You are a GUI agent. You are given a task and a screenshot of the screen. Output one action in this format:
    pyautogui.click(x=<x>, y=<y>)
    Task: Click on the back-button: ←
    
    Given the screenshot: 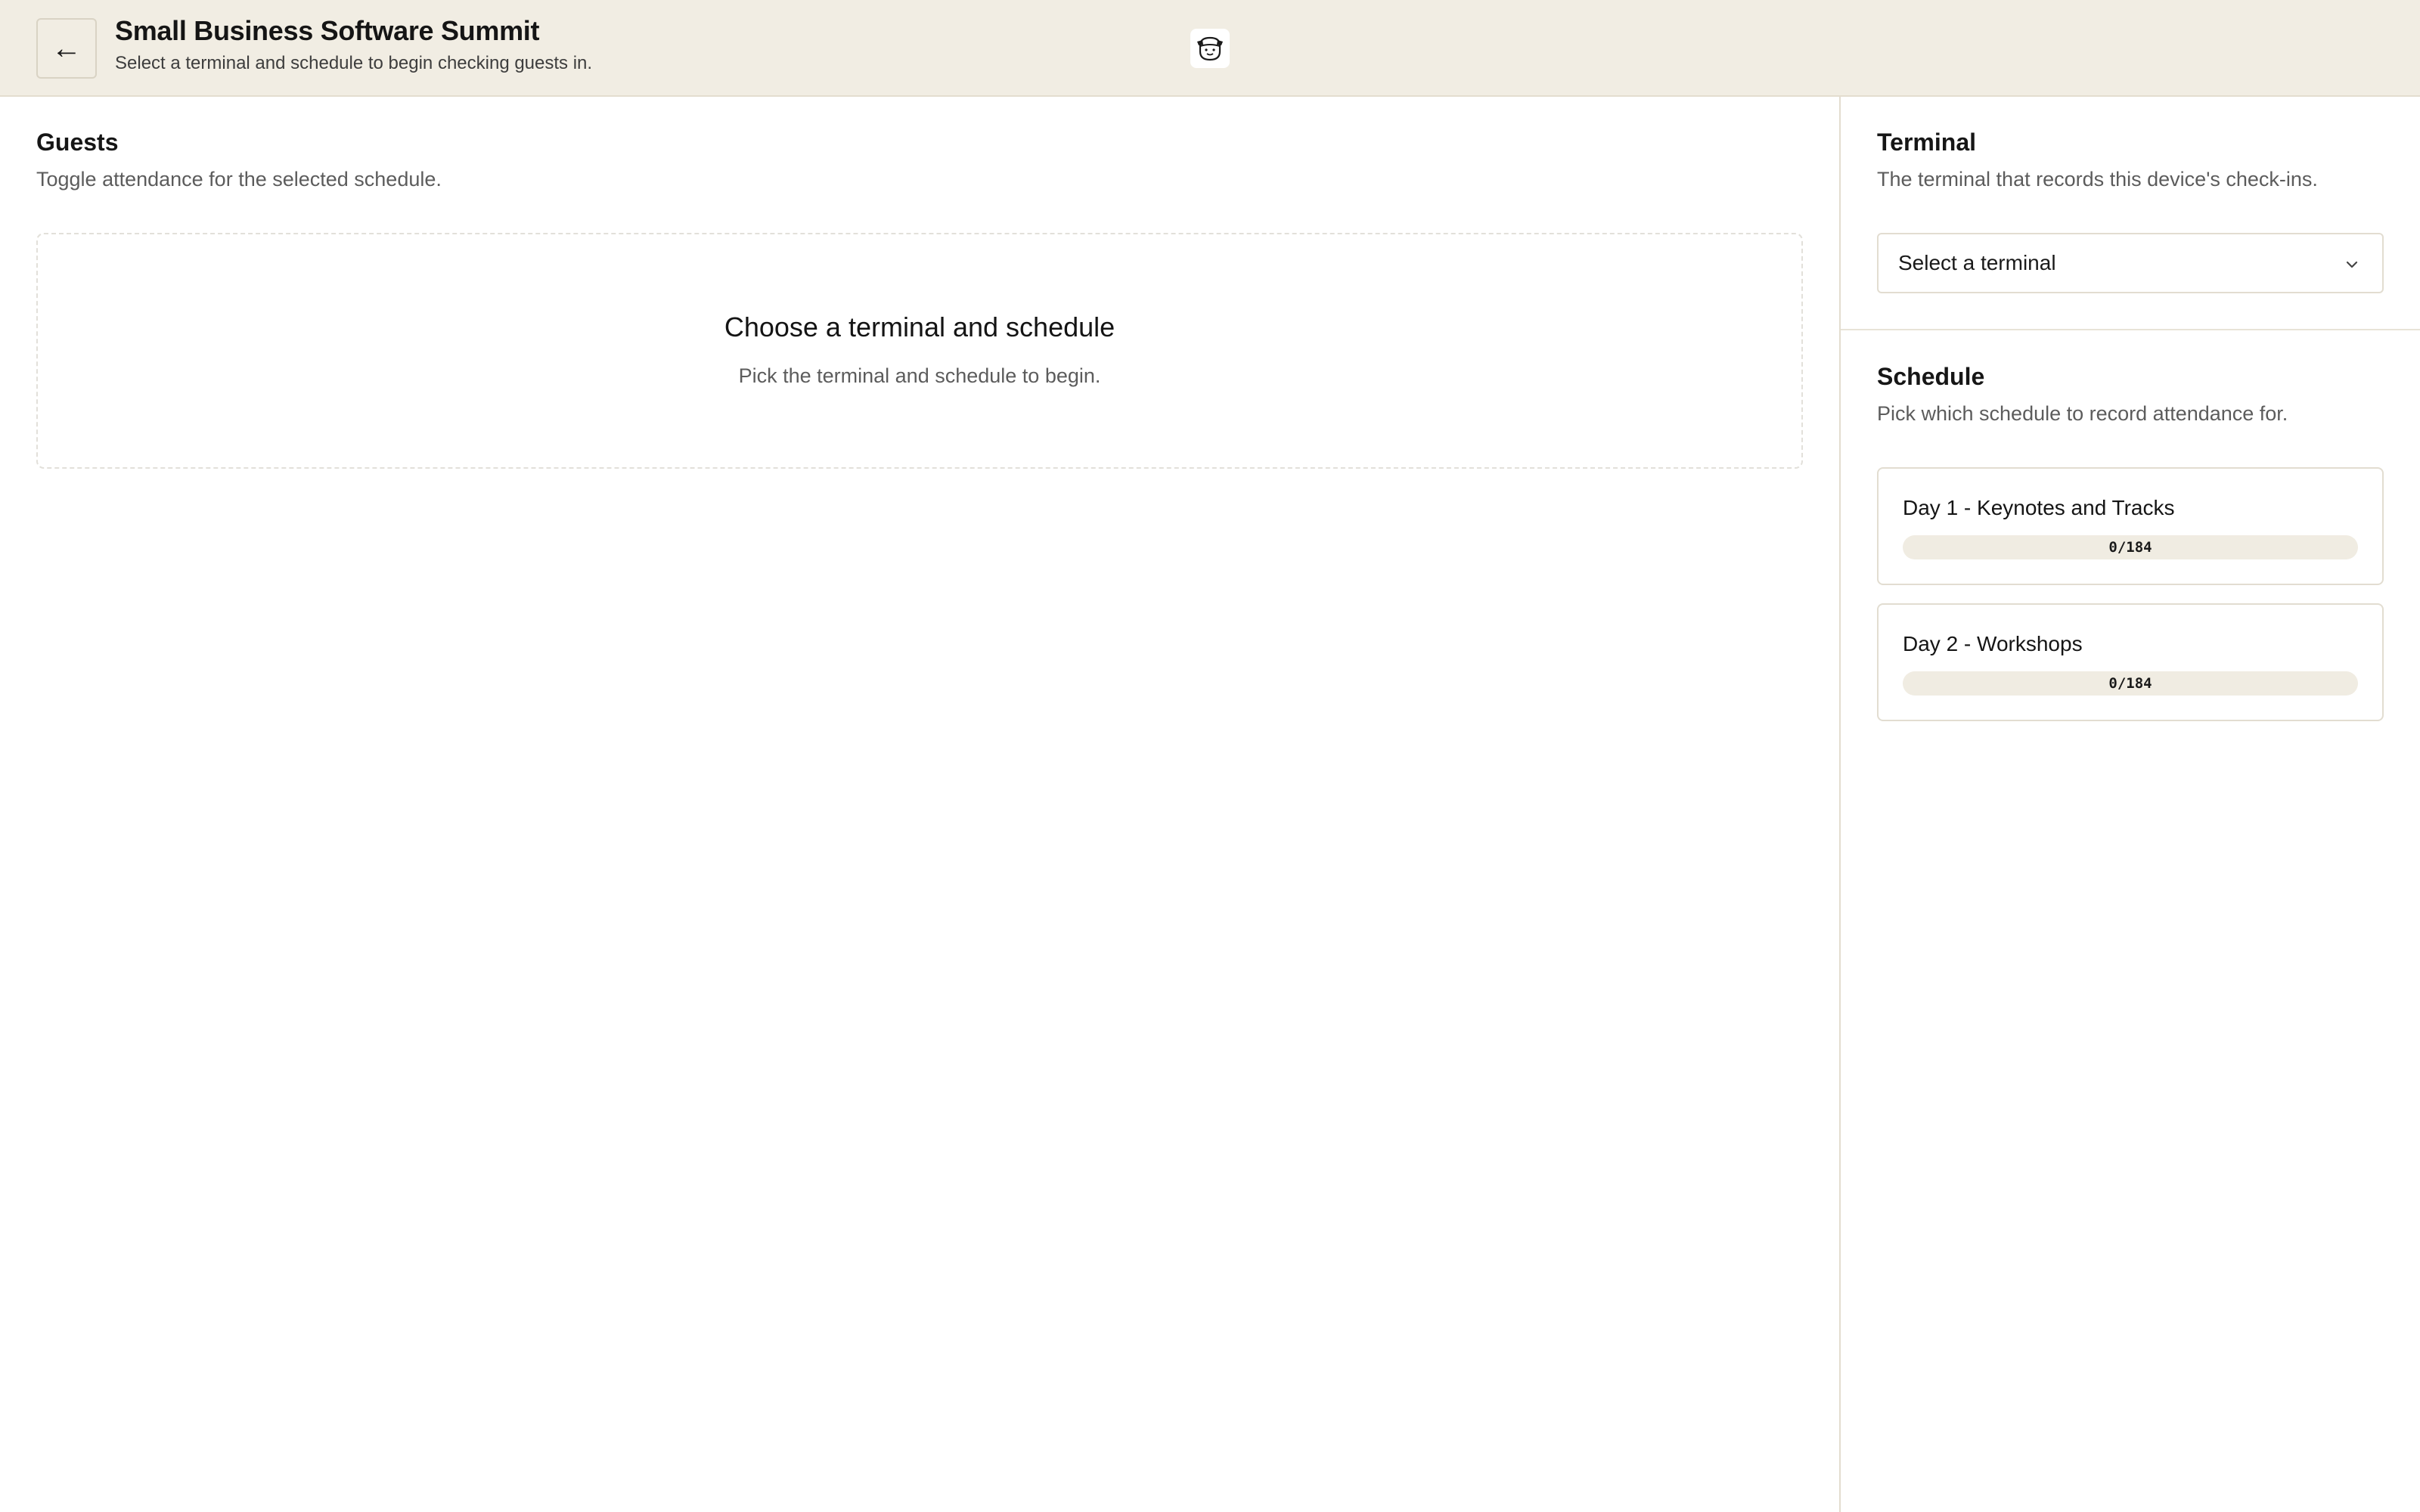 What is the action you would take?
    pyautogui.click(x=66, y=48)
    